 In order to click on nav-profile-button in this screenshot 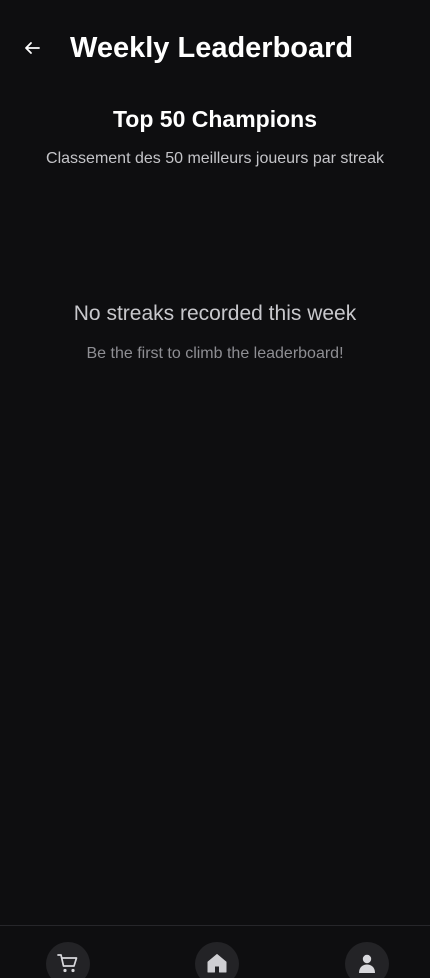, I will do `click(367, 960)`.